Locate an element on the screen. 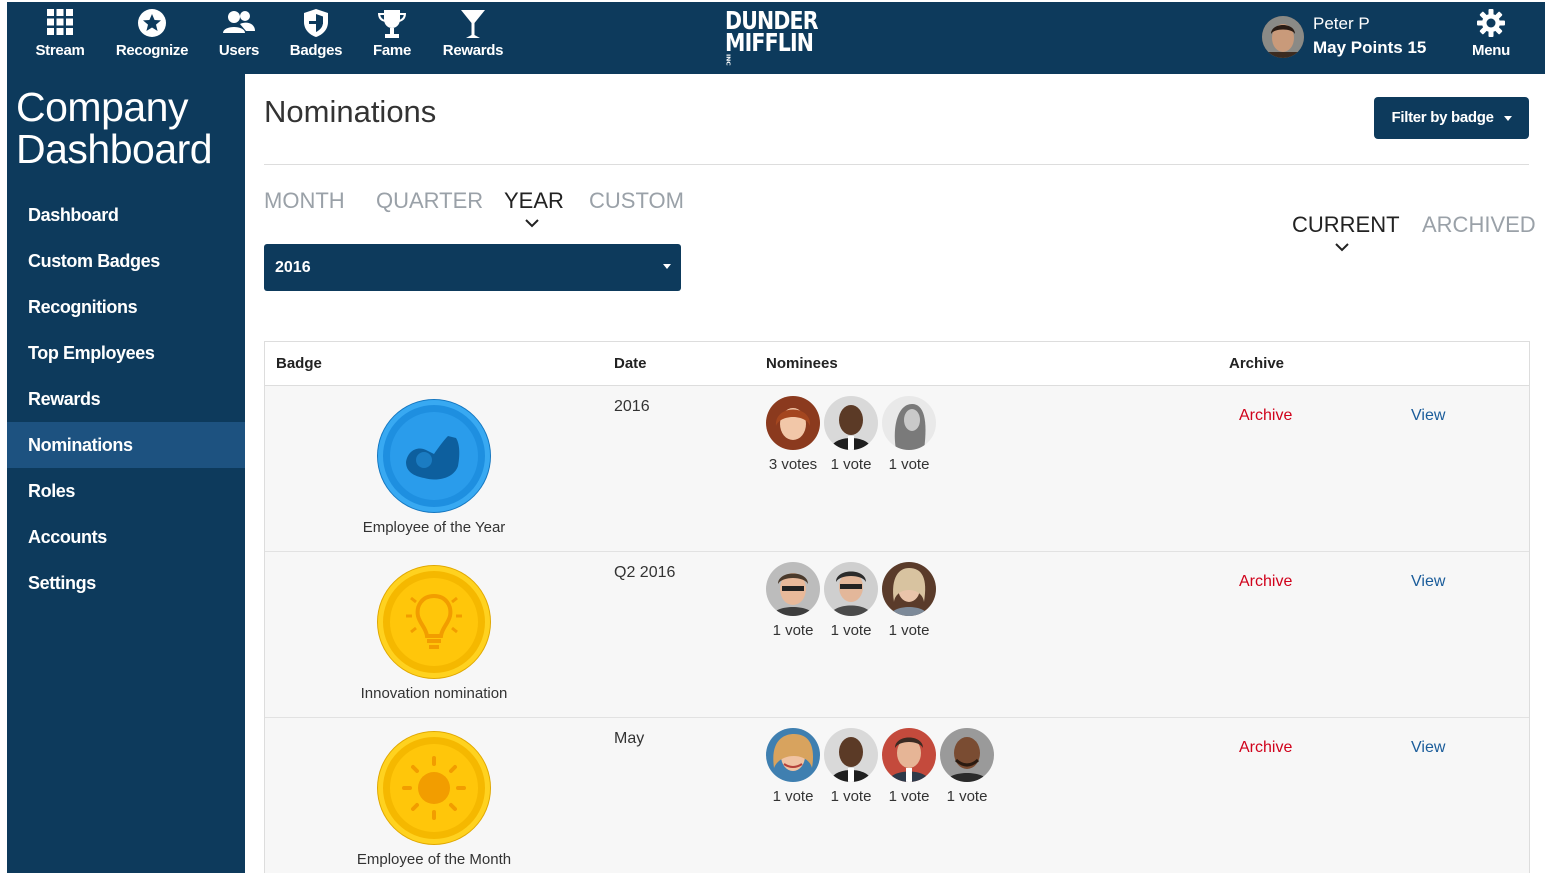  column-header-nominees: Nominees is located at coordinates (802, 363).